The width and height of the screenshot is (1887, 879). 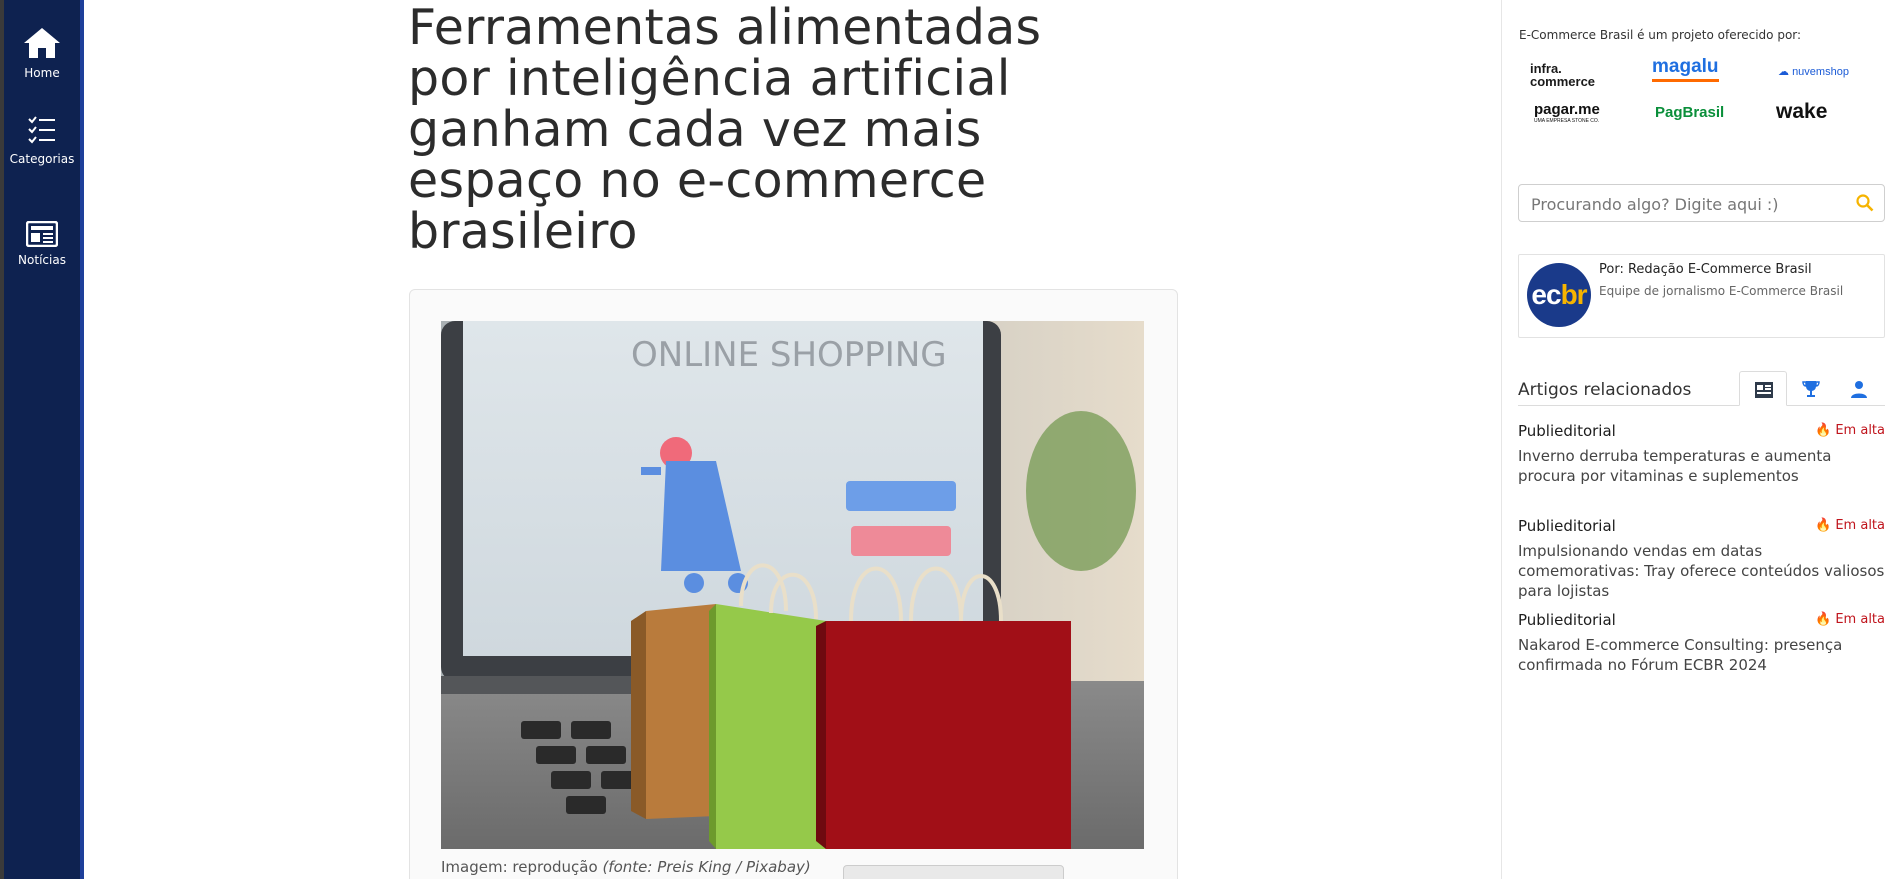 What do you see at coordinates (706, 867) in the screenshot?
I see `caption-source: (fonte: Preis King / Pixabay)` at bounding box center [706, 867].